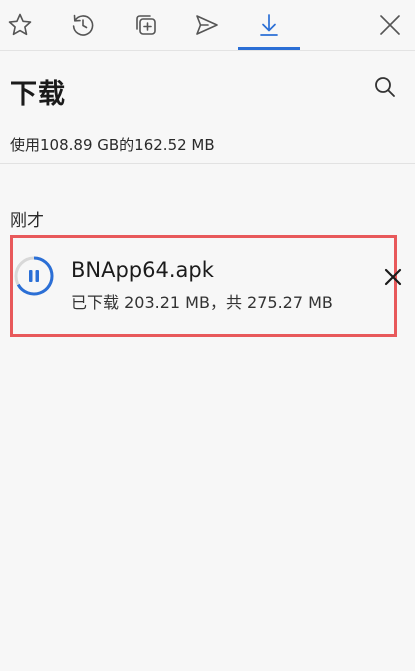  Describe the element at coordinates (202, 302) in the screenshot. I see `download-progress-text: 已下载 203.21 MB，共 275.27 MB` at that location.